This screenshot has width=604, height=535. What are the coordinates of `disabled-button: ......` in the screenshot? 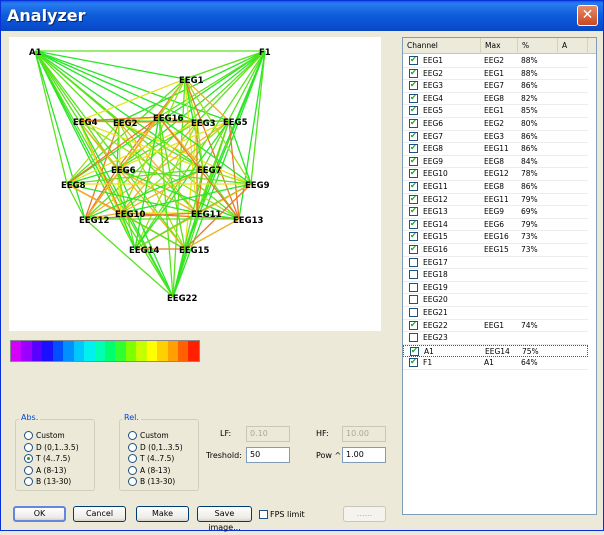 It's located at (364, 514).